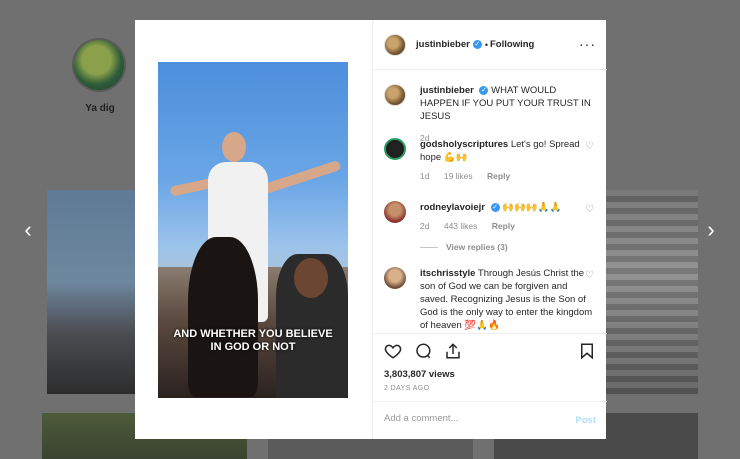  Describe the element at coordinates (429, 248) in the screenshot. I see `replies-divider` at that location.